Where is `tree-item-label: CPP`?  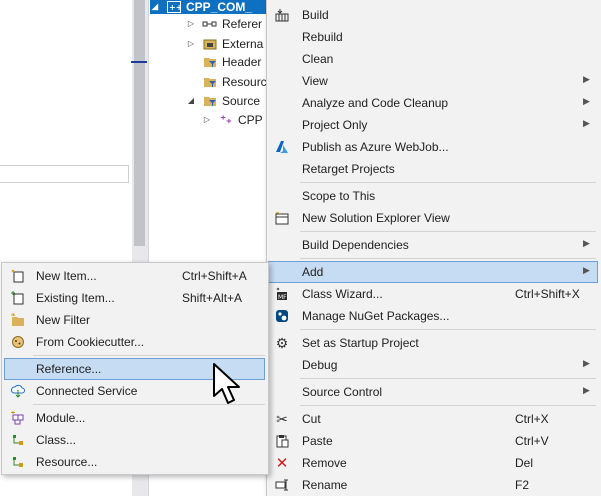 tree-item-label: CPP is located at coordinates (250, 120).